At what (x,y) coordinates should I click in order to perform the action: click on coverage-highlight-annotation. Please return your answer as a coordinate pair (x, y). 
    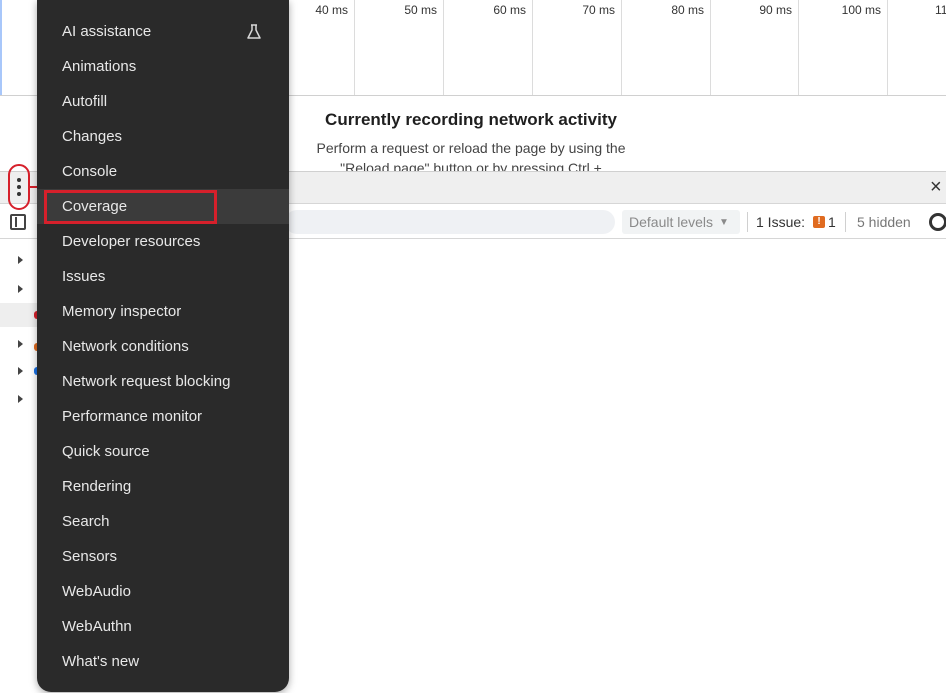
    Looking at the image, I should click on (130, 207).